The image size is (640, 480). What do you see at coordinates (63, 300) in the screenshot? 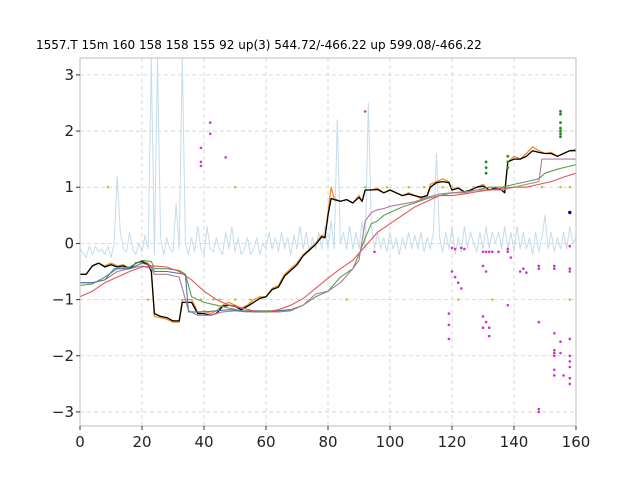
I see `y-tick-label: −1` at bounding box center [63, 300].